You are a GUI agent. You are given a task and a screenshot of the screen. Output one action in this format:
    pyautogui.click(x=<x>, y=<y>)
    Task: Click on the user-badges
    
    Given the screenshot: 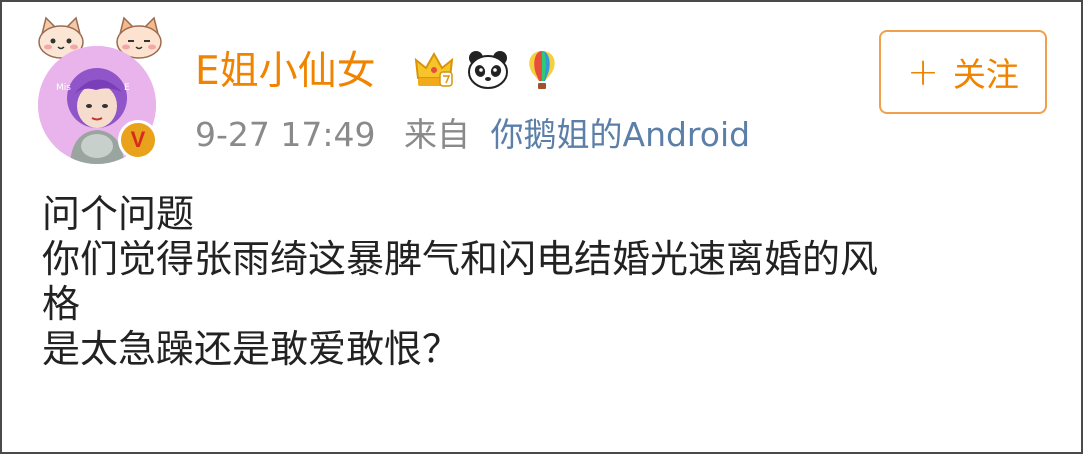 What is the action you would take?
    pyautogui.click(x=488, y=70)
    